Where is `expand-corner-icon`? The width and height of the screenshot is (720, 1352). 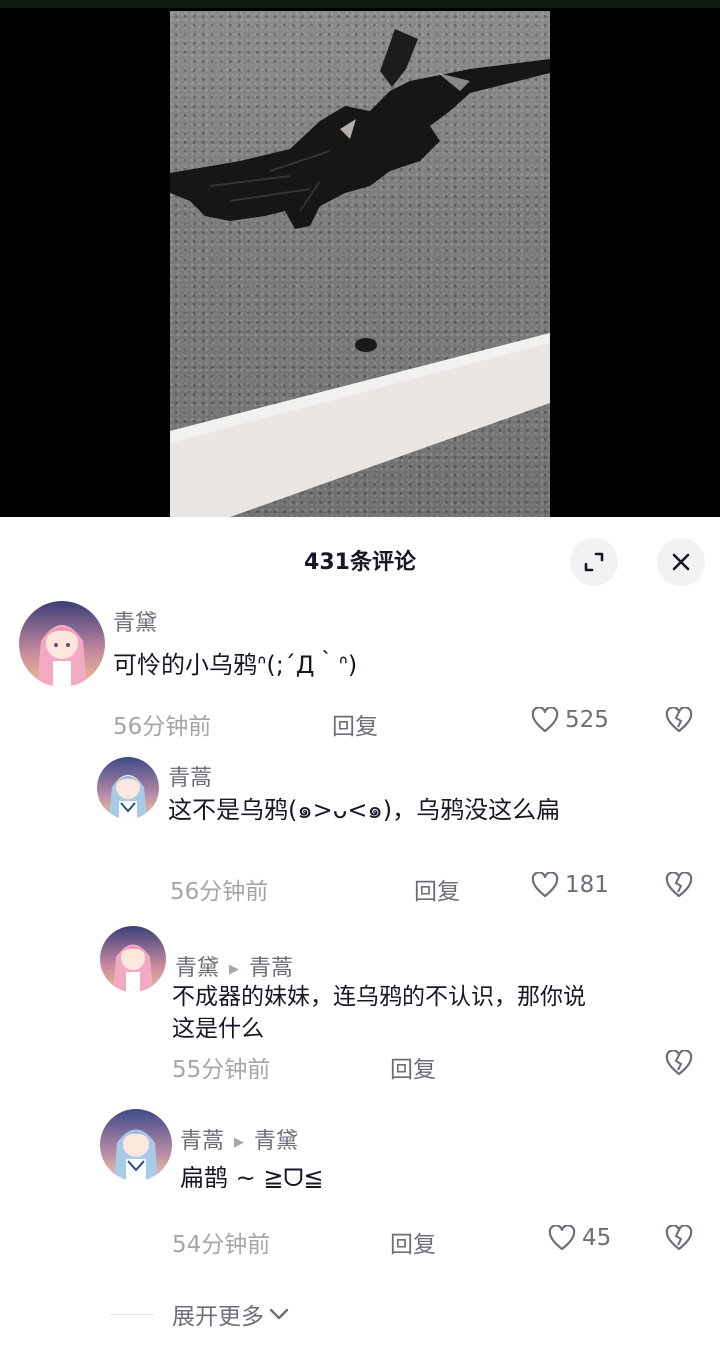
expand-corner-icon is located at coordinates (594, 562).